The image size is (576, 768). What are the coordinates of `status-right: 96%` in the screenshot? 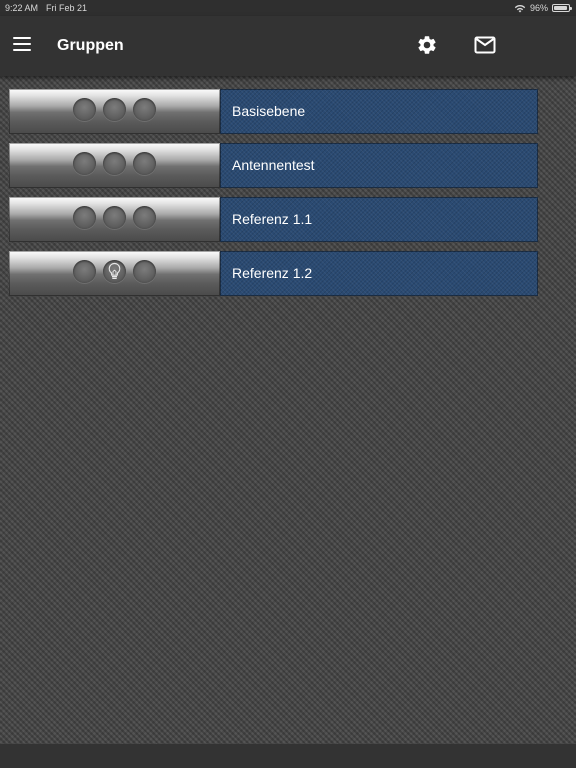 It's located at (543, 8).